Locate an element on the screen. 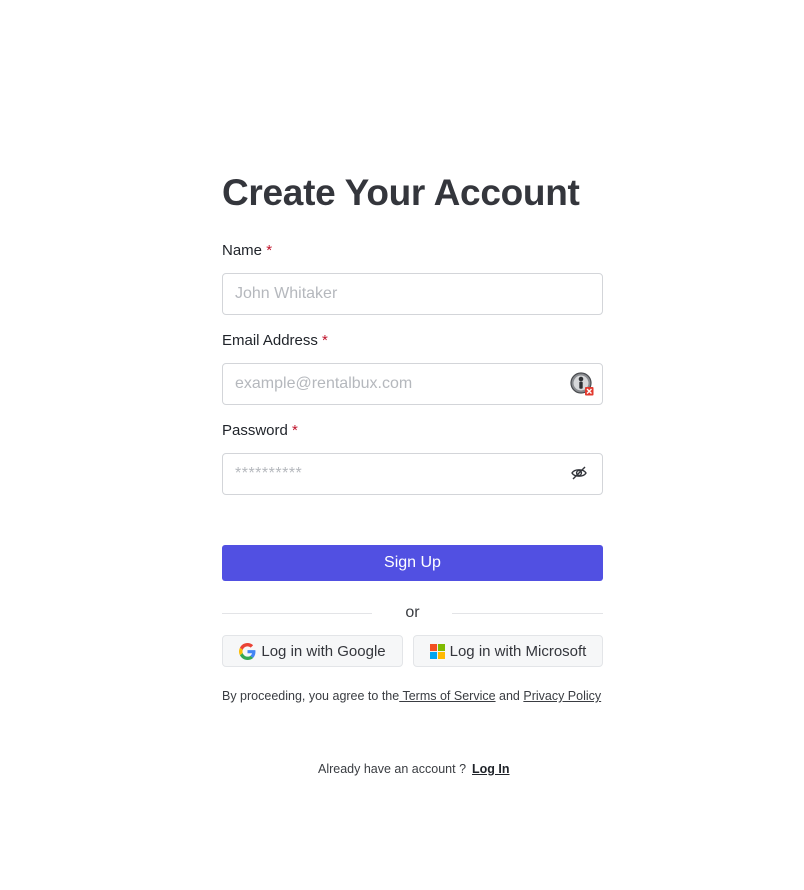  name-label: Name * is located at coordinates (247, 251).